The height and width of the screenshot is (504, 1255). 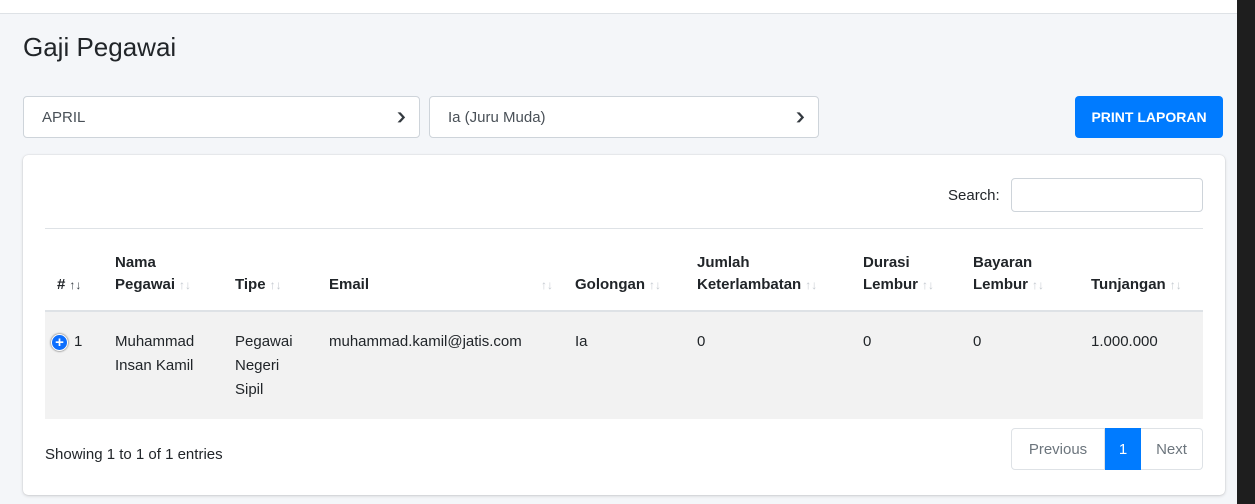 What do you see at coordinates (768, 365) in the screenshot?
I see `cell-keterlambatan: 0` at bounding box center [768, 365].